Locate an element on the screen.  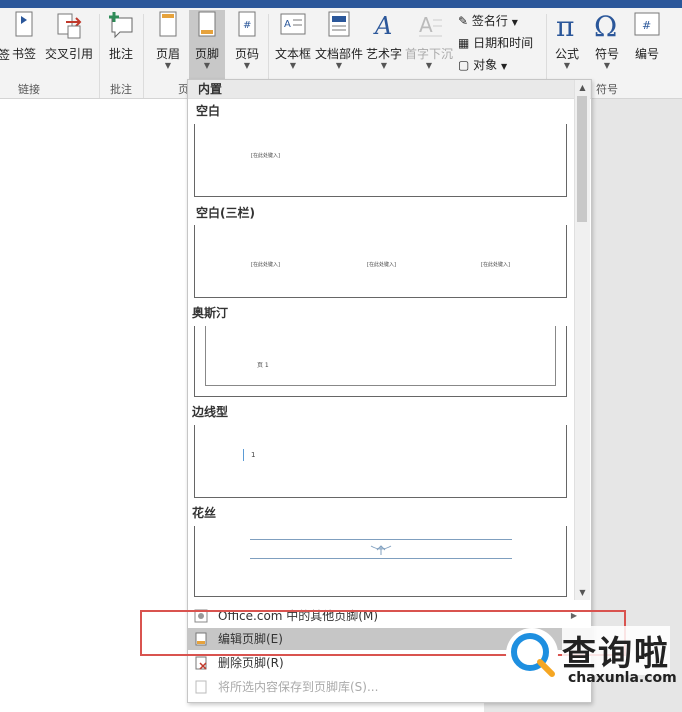
pi-icon: π is located at coordinates (565, 26).